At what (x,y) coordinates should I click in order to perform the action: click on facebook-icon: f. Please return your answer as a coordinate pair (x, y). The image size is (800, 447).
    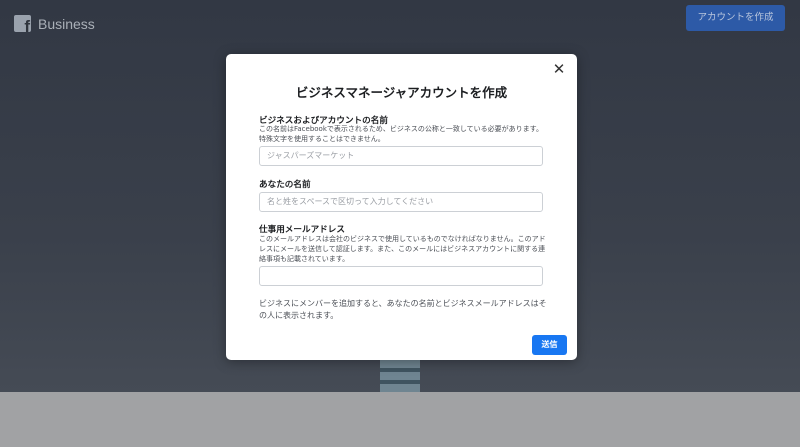
    Looking at the image, I should click on (22, 23).